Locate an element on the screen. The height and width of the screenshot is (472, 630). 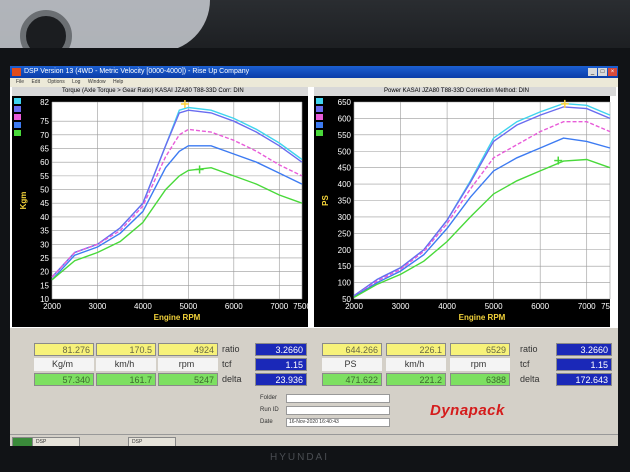
start-button is located at coordinates (23, 441).